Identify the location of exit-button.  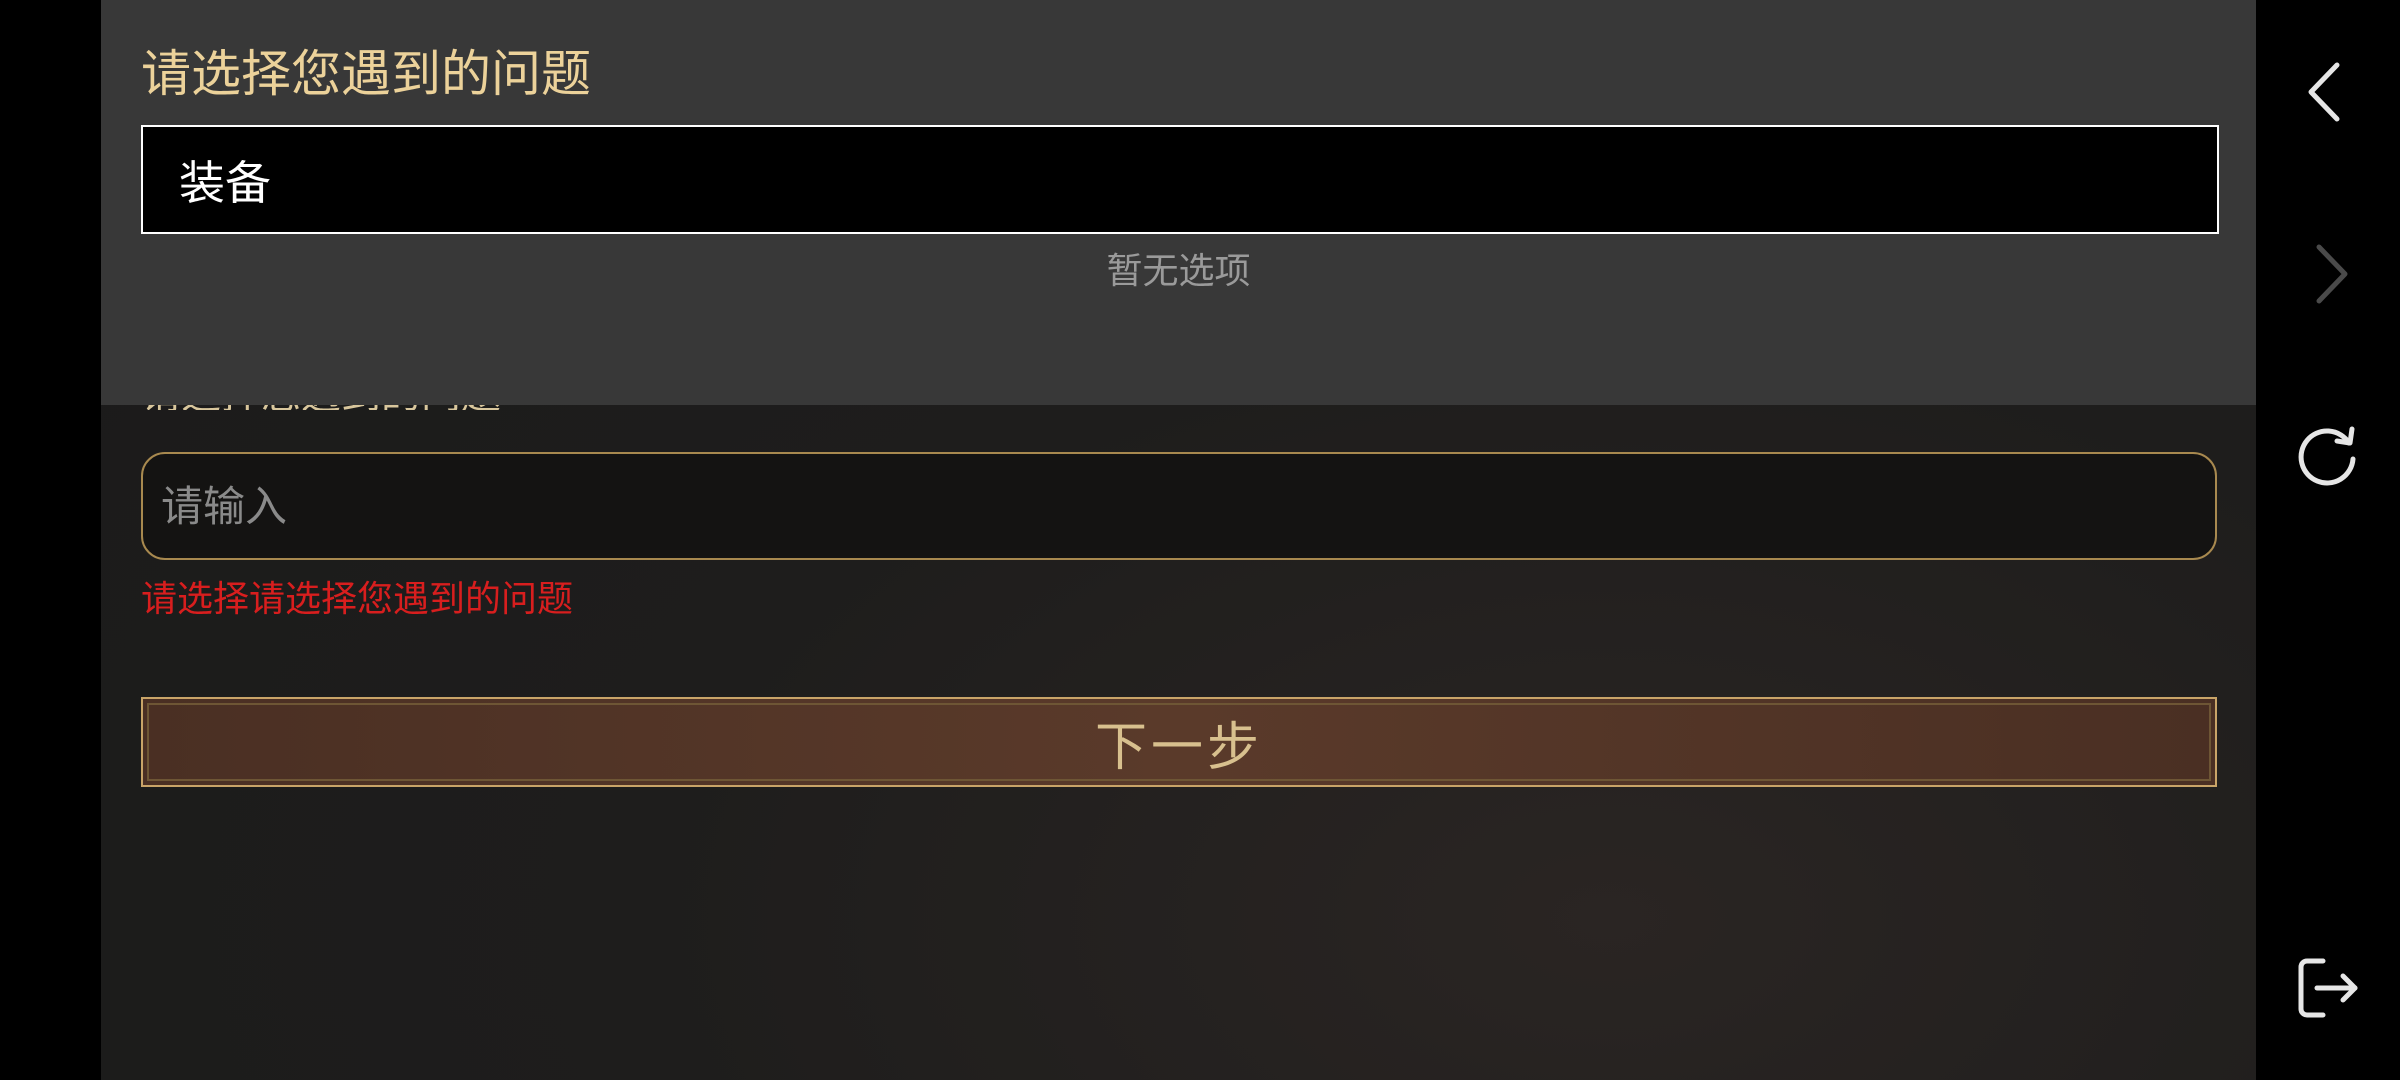
(2328, 988).